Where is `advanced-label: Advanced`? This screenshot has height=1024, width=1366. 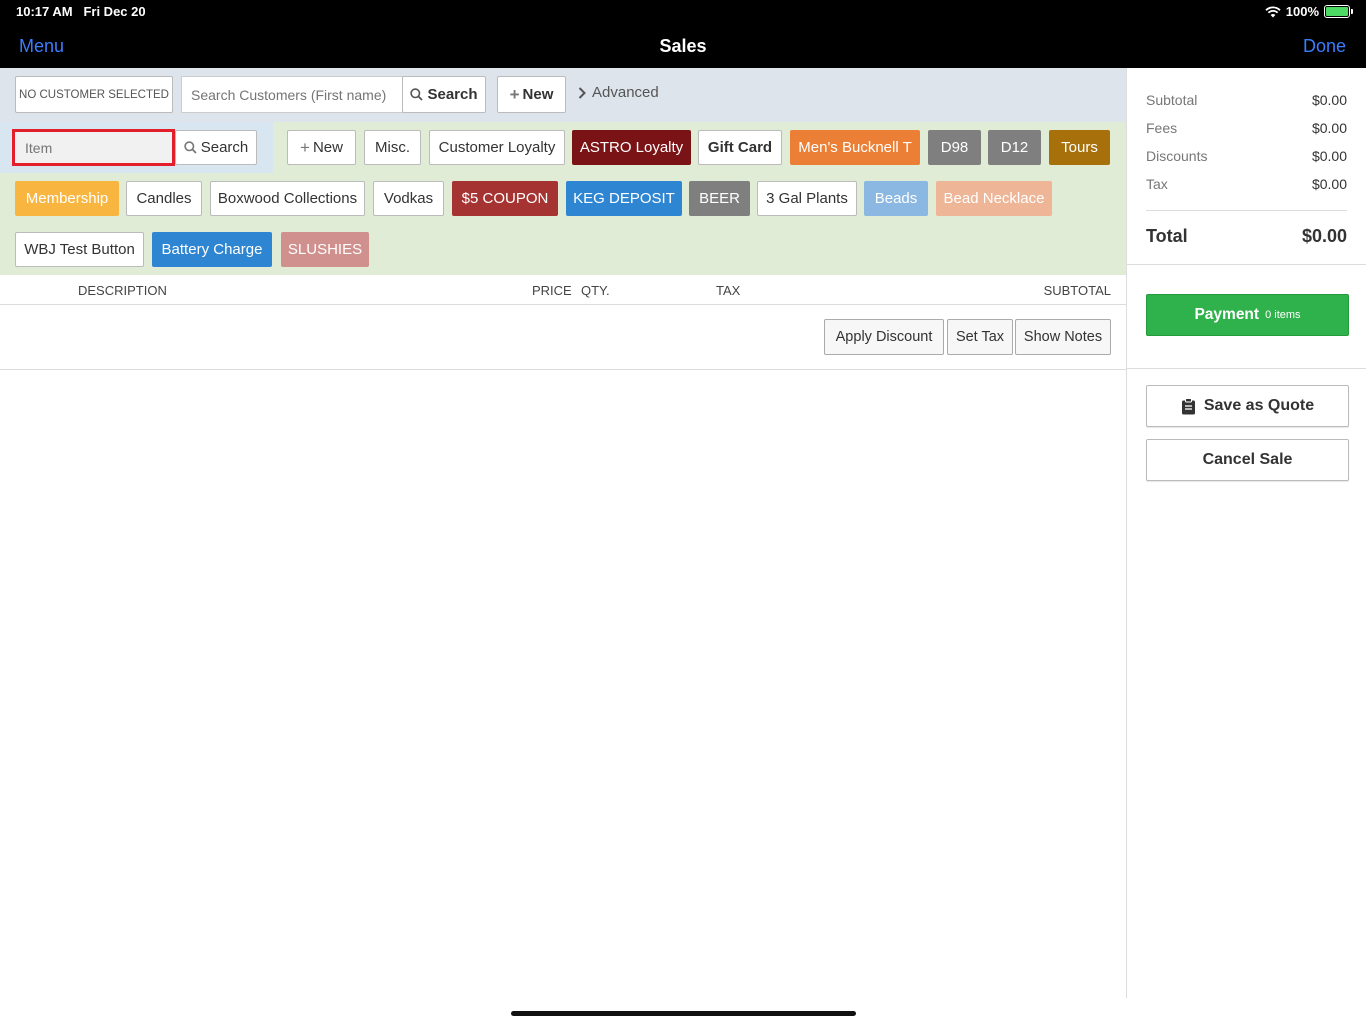 advanced-label: Advanced is located at coordinates (625, 92).